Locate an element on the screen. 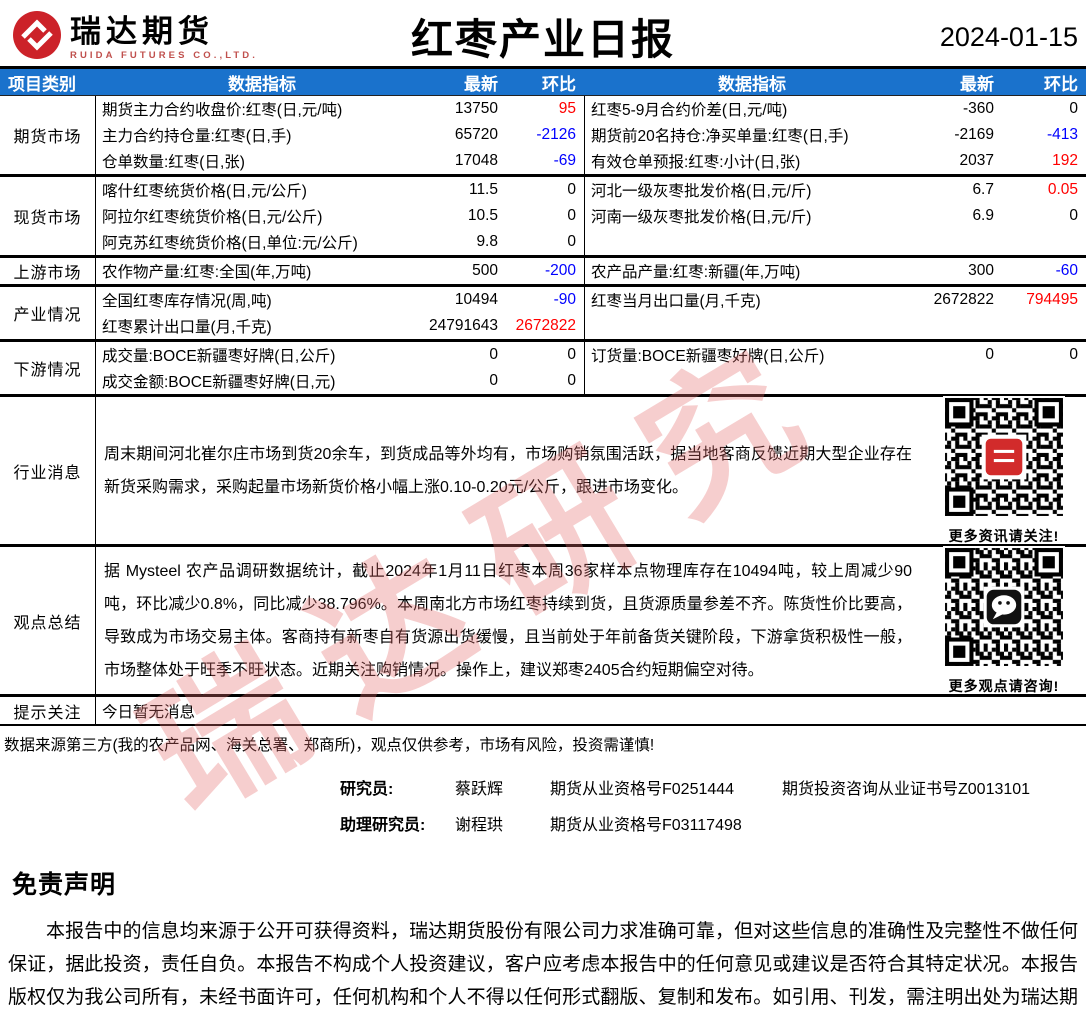  latest-right: -2169 is located at coordinates (974, 134).